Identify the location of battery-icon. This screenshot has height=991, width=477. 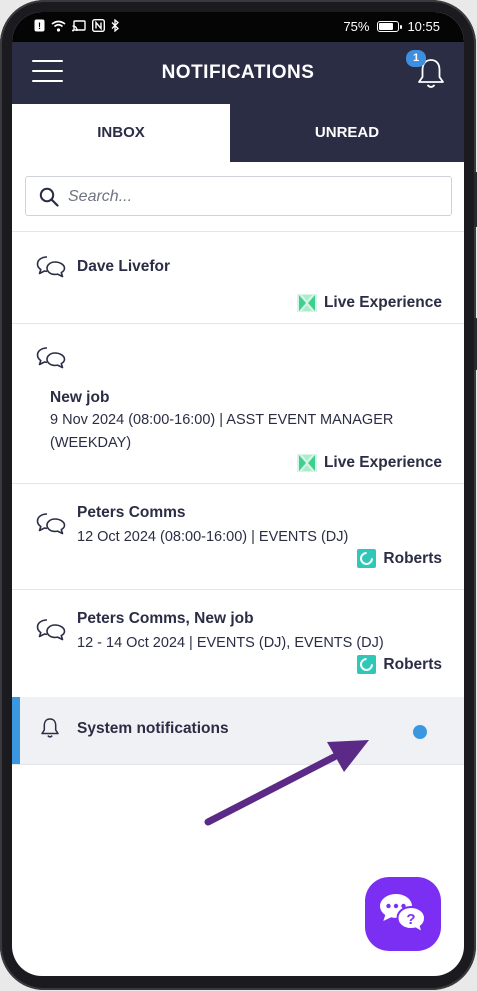
(390, 26).